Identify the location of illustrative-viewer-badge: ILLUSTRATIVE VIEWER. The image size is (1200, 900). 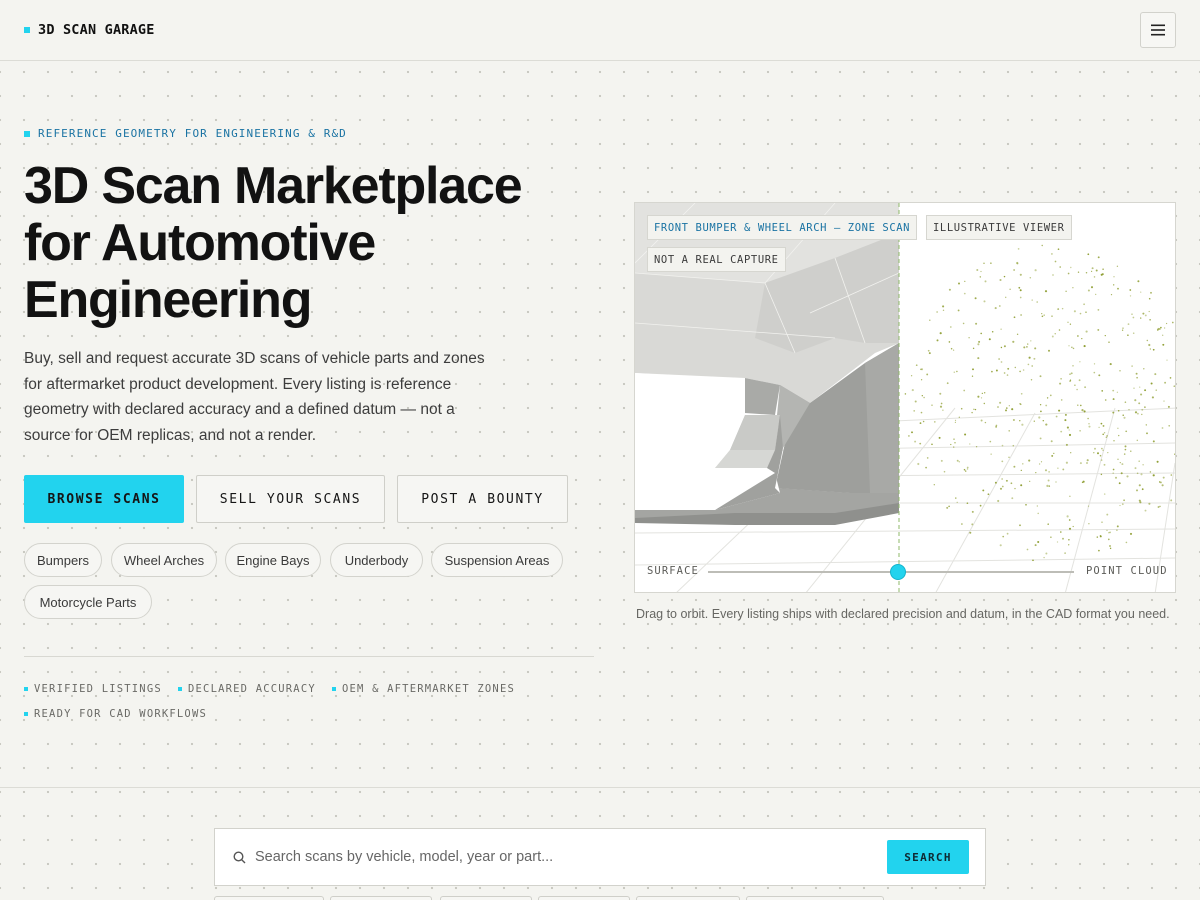
(999, 227).